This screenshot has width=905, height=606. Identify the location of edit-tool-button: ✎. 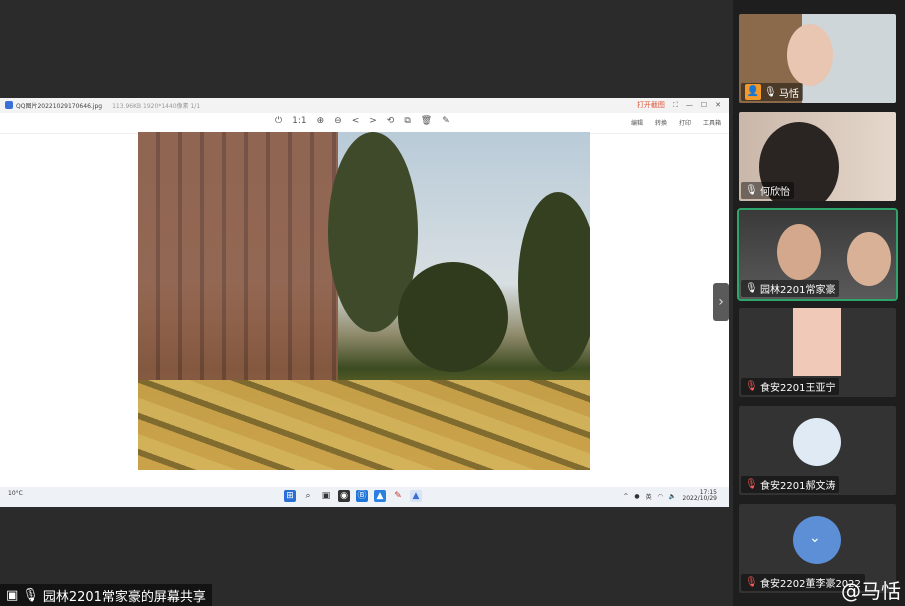
(446, 121).